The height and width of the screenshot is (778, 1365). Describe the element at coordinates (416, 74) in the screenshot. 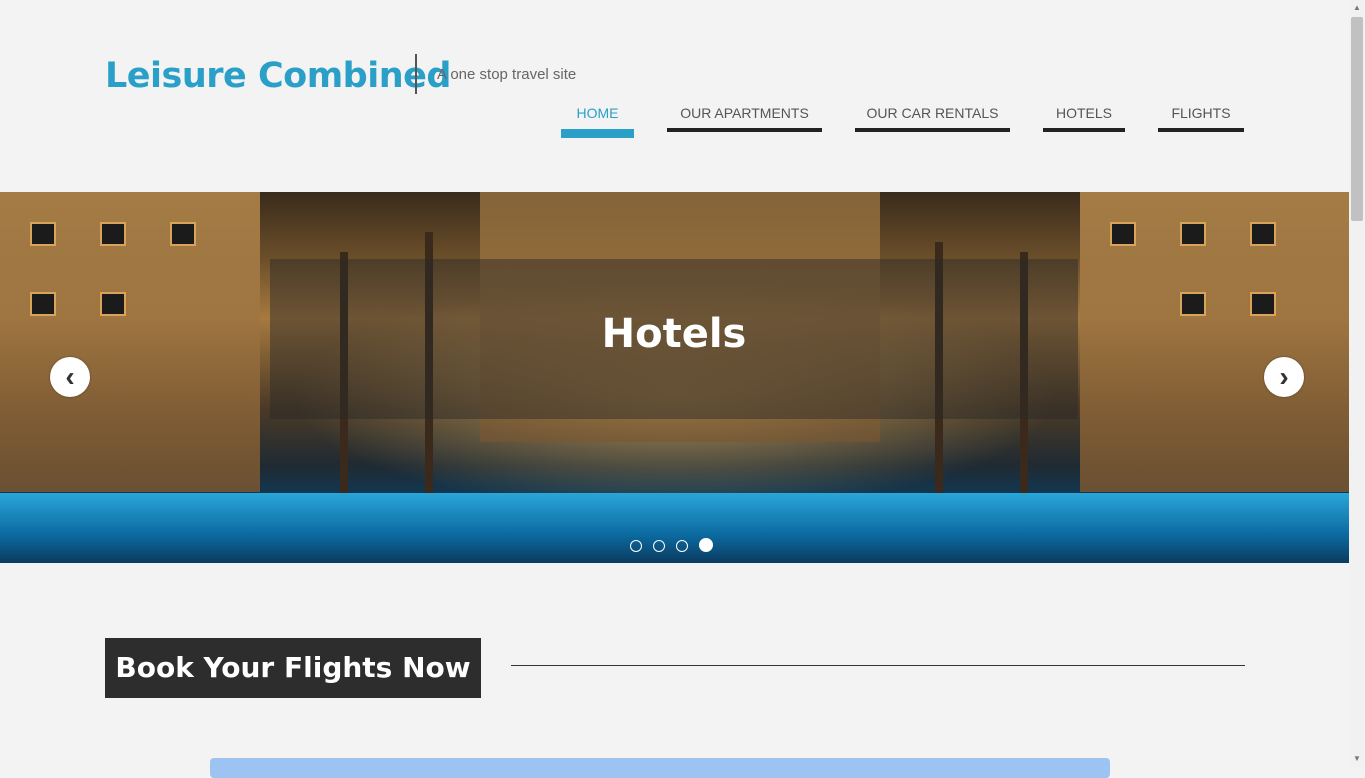

I see `title-divider` at that location.